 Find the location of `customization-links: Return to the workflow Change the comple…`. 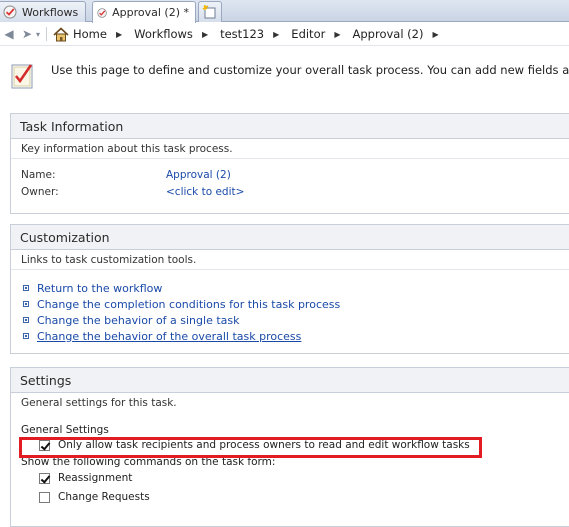

customization-links: Return to the workflow Change the comple… is located at coordinates (181, 312).